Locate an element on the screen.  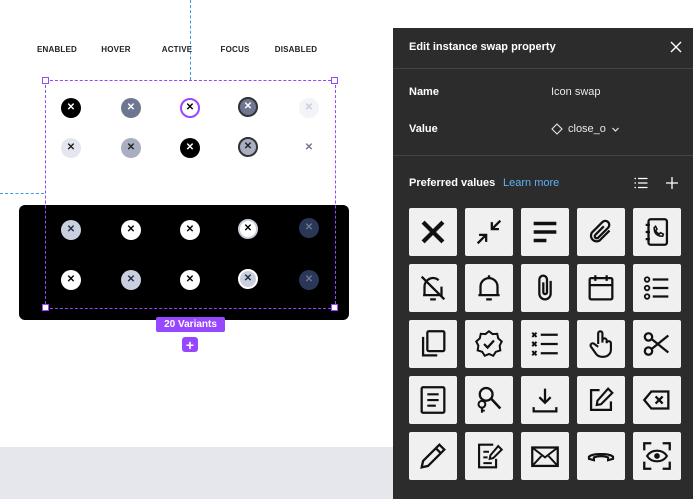
column-label-enabled: ENABLED is located at coordinates (57, 49).